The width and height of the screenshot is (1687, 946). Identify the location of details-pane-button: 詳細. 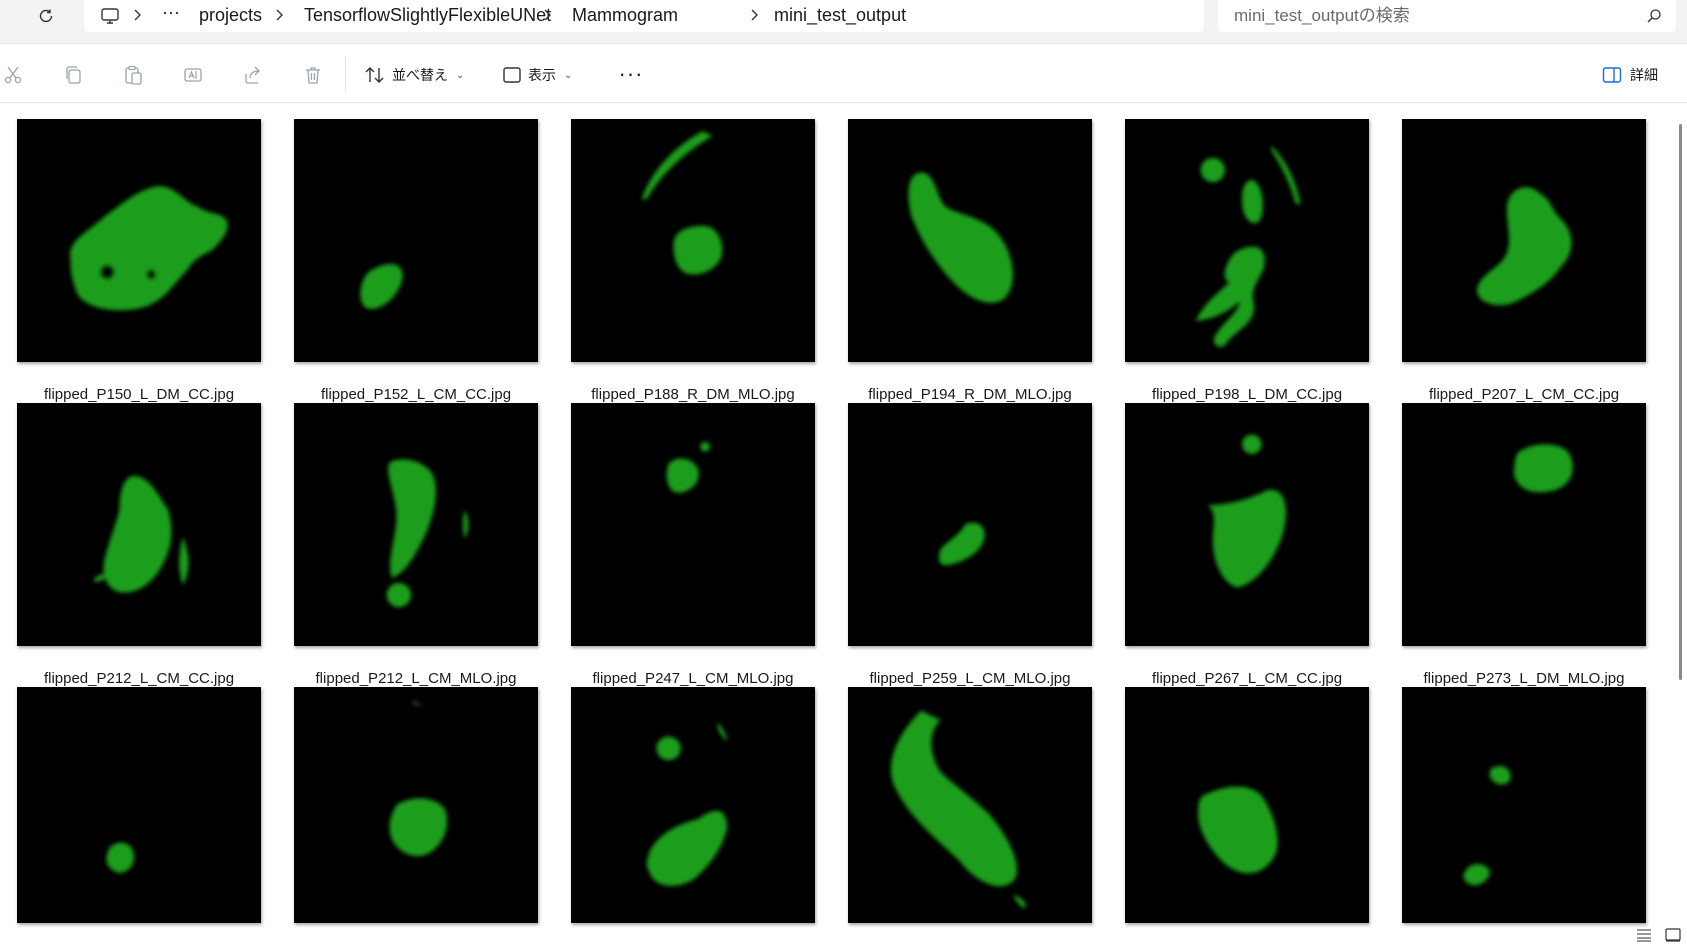
(1630, 75).